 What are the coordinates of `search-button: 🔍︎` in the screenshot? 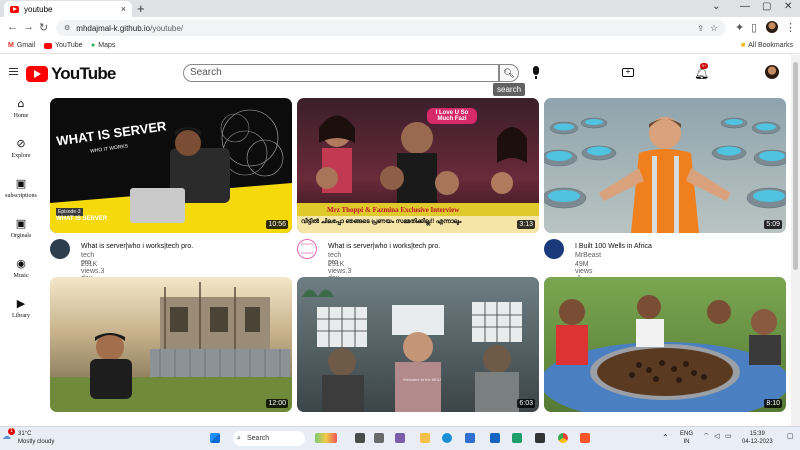 It's located at (509, 73).